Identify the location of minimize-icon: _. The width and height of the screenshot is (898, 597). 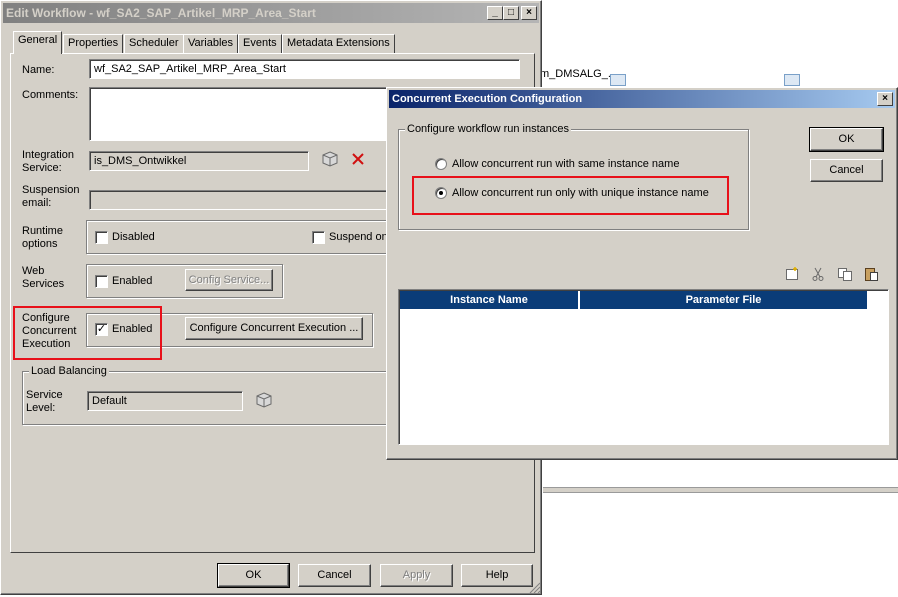
(495, 13).